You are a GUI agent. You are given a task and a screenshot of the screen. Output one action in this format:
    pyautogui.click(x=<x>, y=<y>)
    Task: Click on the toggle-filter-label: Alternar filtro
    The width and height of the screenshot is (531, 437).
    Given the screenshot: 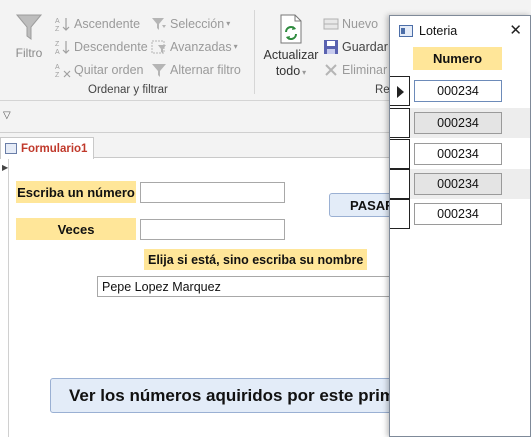 What is the action you would take?
    pyautogui.click(x=205, y=69)
    